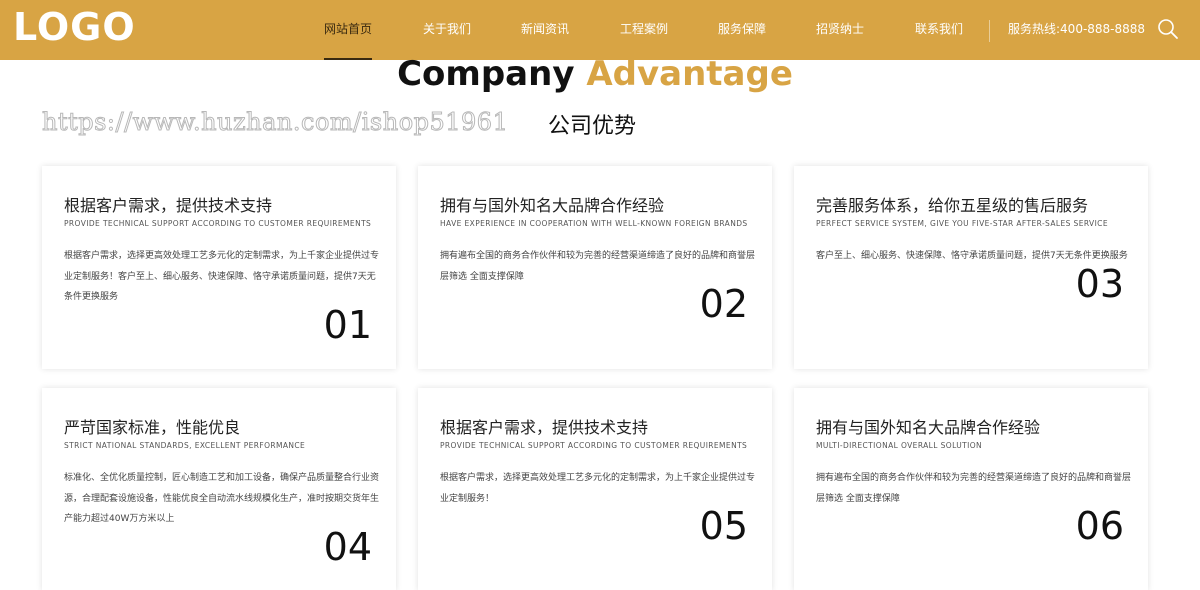 This screenshot has width=1200, height=590. Describe the element at coordinates (74, 27) in the screenshot. I see `logo: LOGO` at that location.